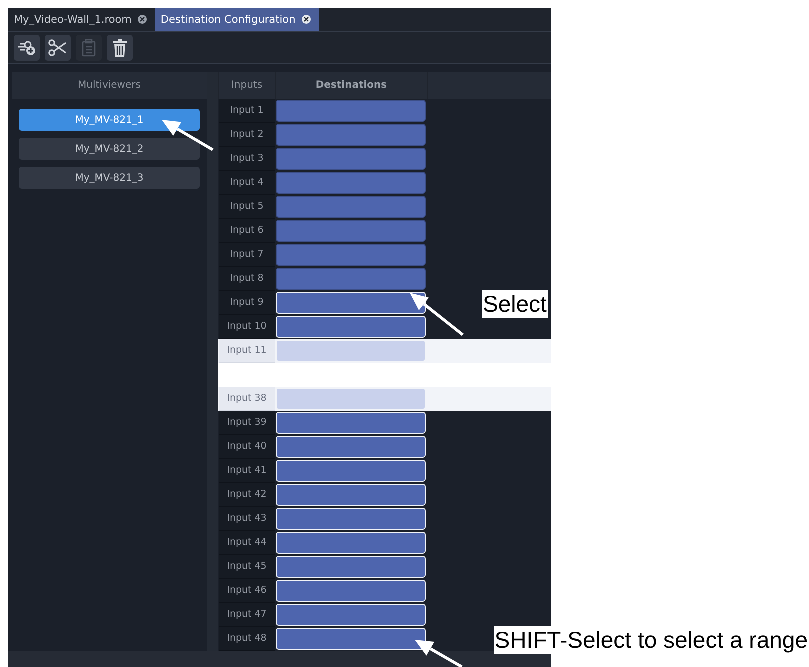 This screenshot has height=667, width=809. What do you see at coordinates (247, 111) in the screenshot?
I see `input-label: Input 1` at bounding box center [247, 111].